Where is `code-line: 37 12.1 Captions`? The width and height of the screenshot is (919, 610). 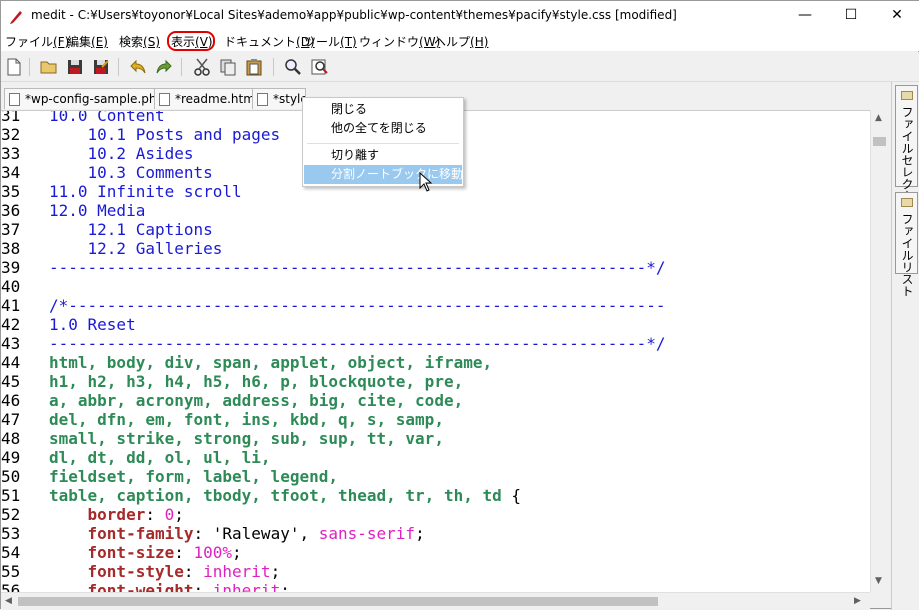 code-line: 37 12.1 Captions is located at coordinates (107, 229).